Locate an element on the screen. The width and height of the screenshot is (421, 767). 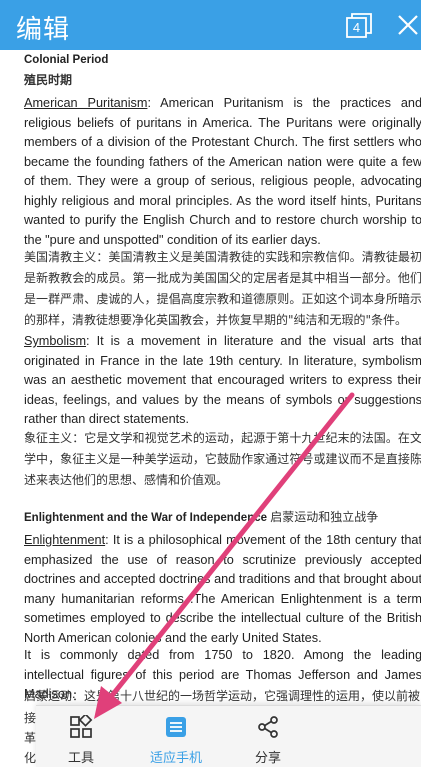
share-label: 分享 is located at coordinates (267, 758).